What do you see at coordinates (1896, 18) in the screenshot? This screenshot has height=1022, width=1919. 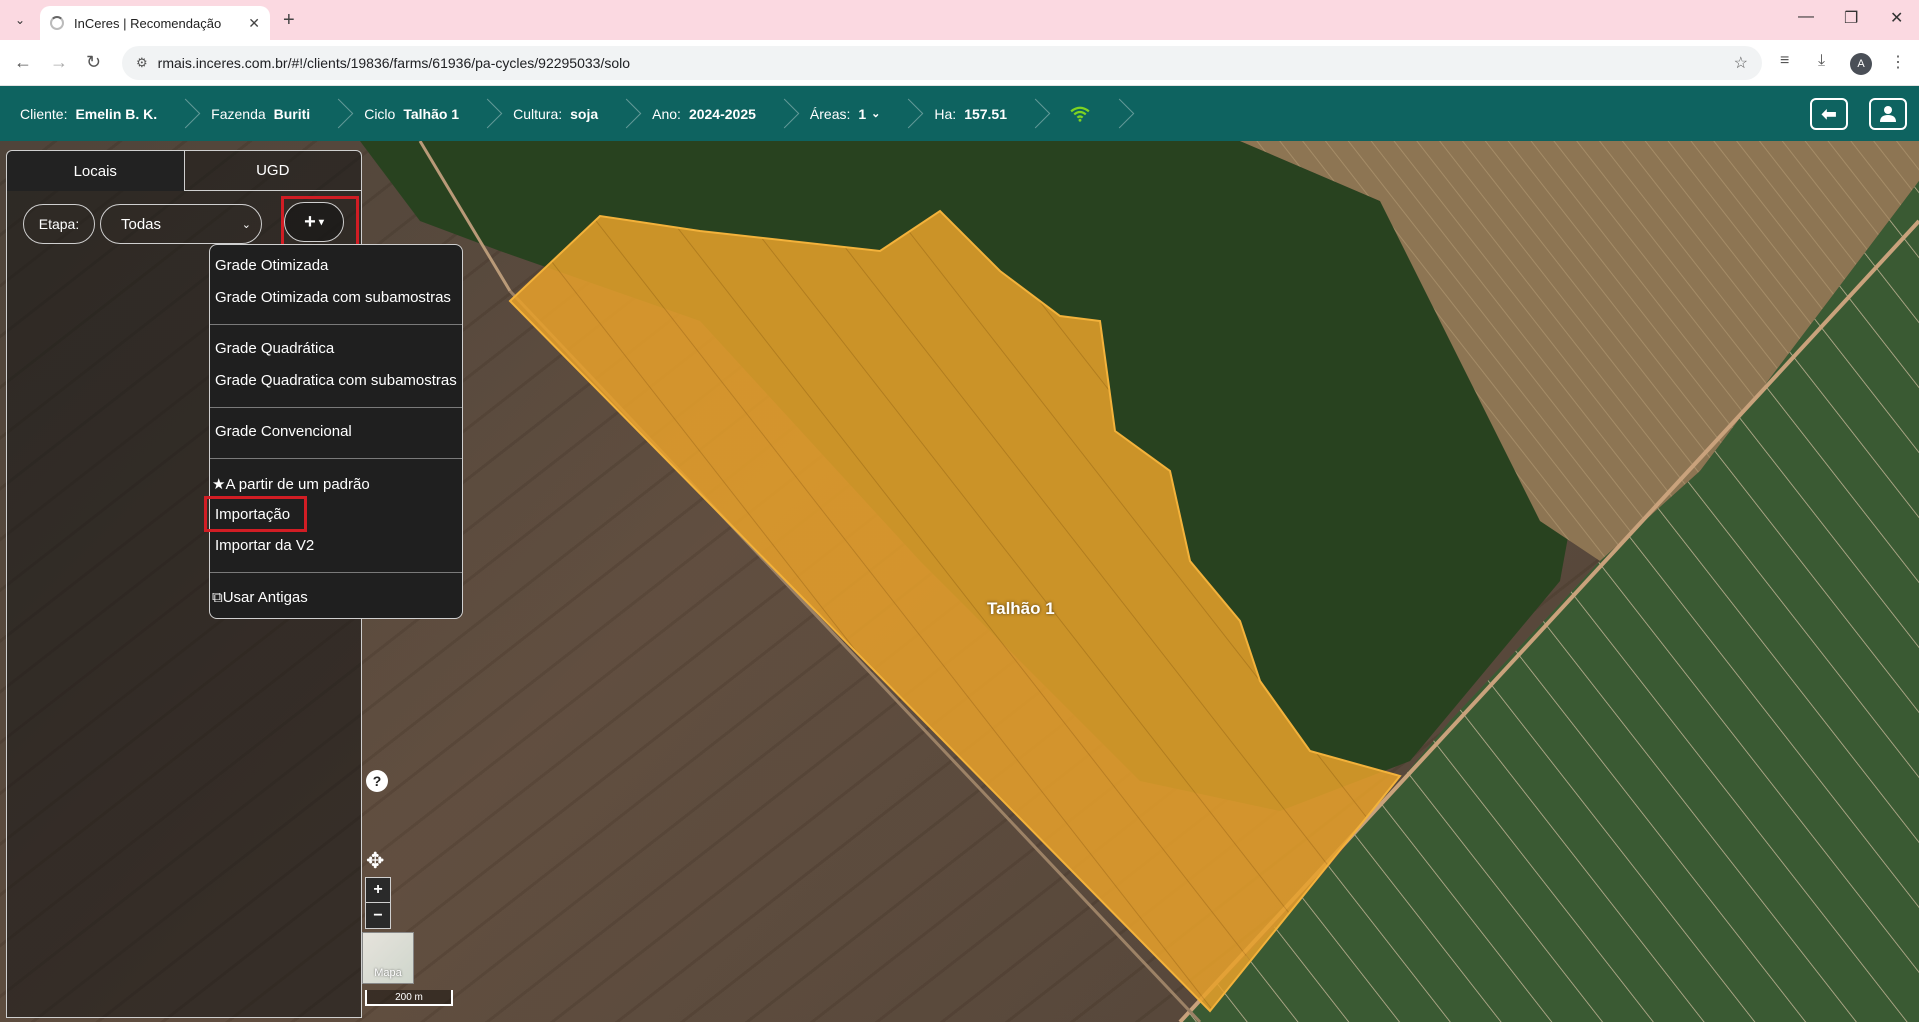 I see `window-close-icon: ✕` at bounding box center [1896, 18].